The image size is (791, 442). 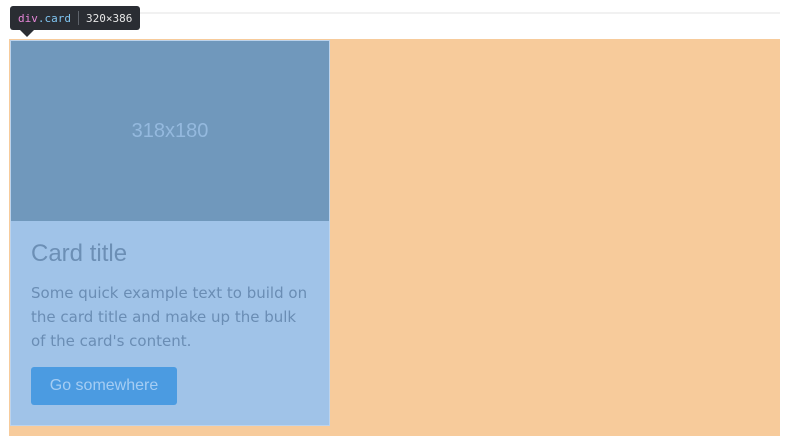 What do you see at coordinates (28, 18) in the screenshot?
I see `tooltip-tag-name: div` at bounding box center [28, 18].